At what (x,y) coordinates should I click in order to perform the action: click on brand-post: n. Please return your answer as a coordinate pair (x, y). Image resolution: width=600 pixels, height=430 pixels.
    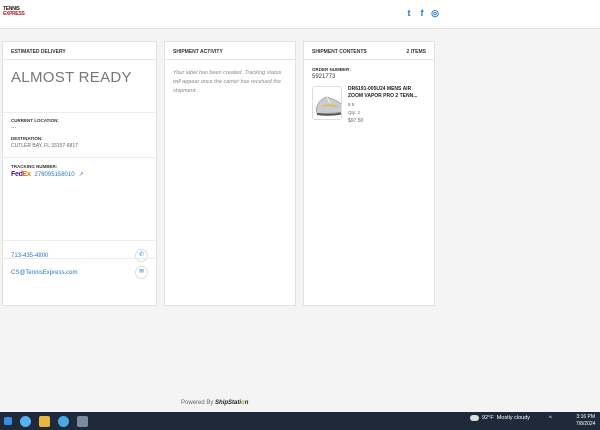
    Looking at the image, I should click on (246, 403).